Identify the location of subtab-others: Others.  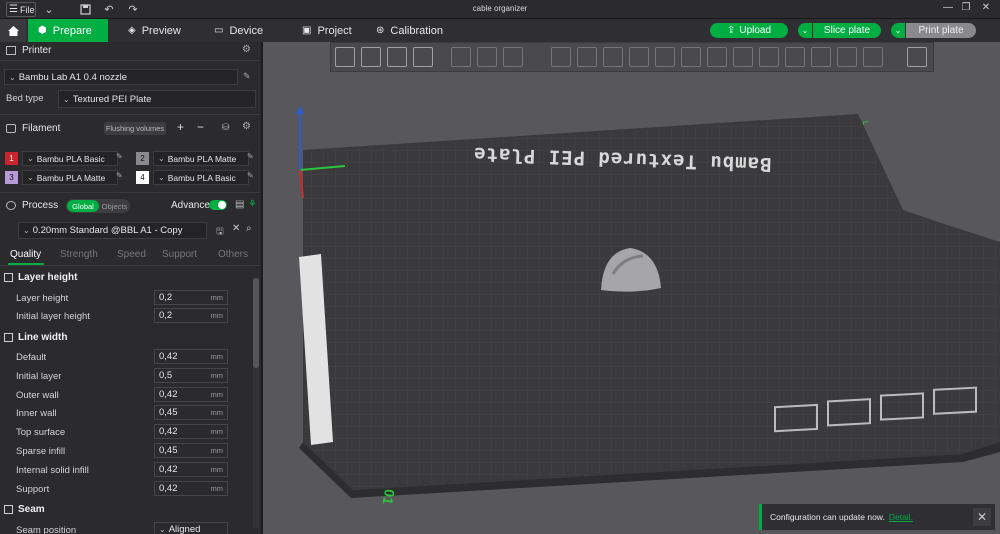
(233, 254).